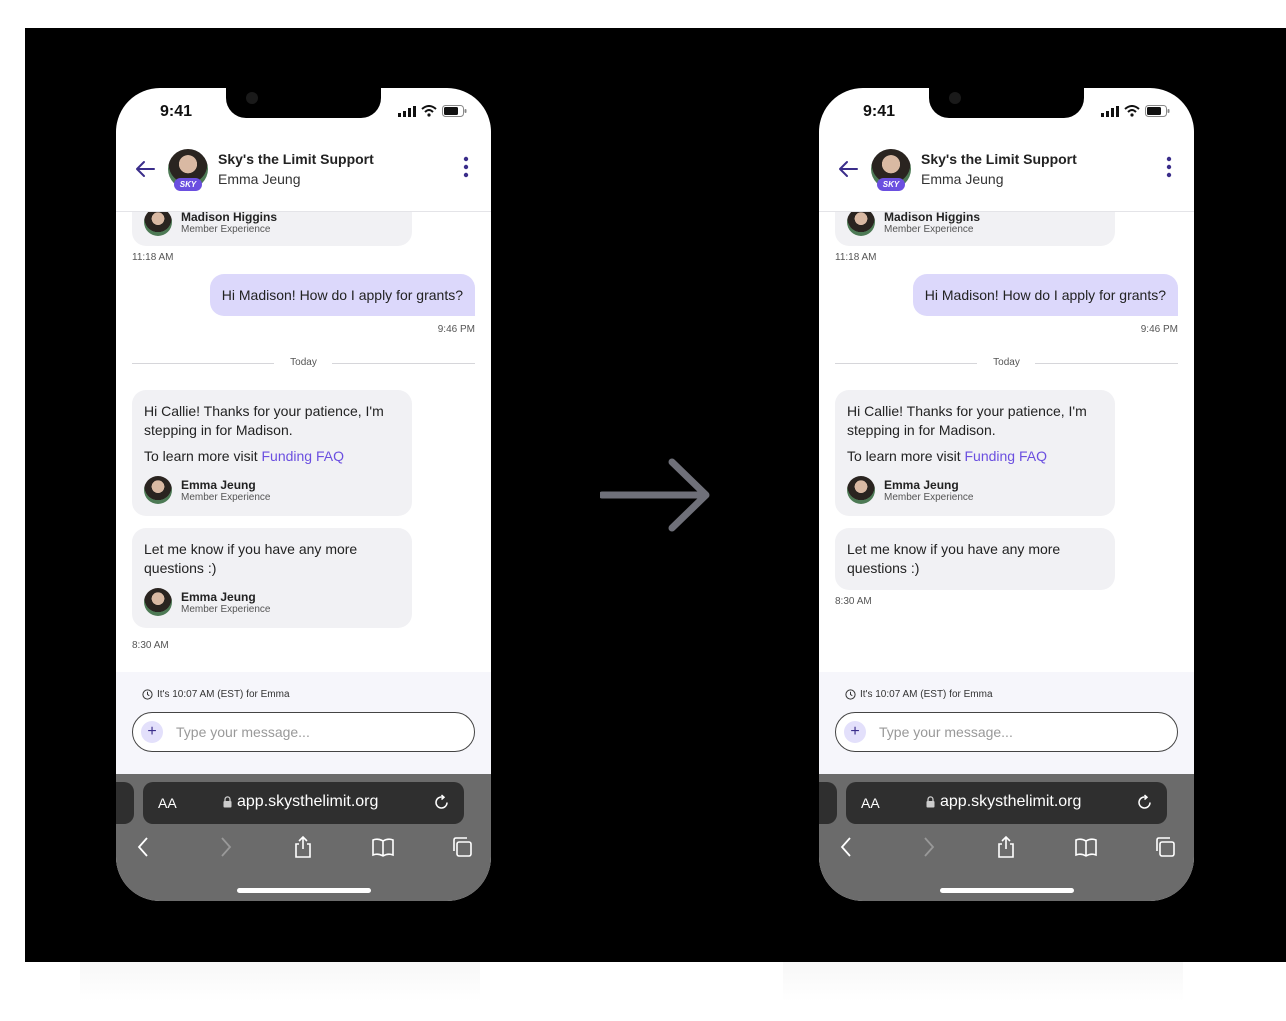  What do you see at coordinates (147, 694) in the screenshot?
I see `clock-icon` at bounding box center [147, 694].